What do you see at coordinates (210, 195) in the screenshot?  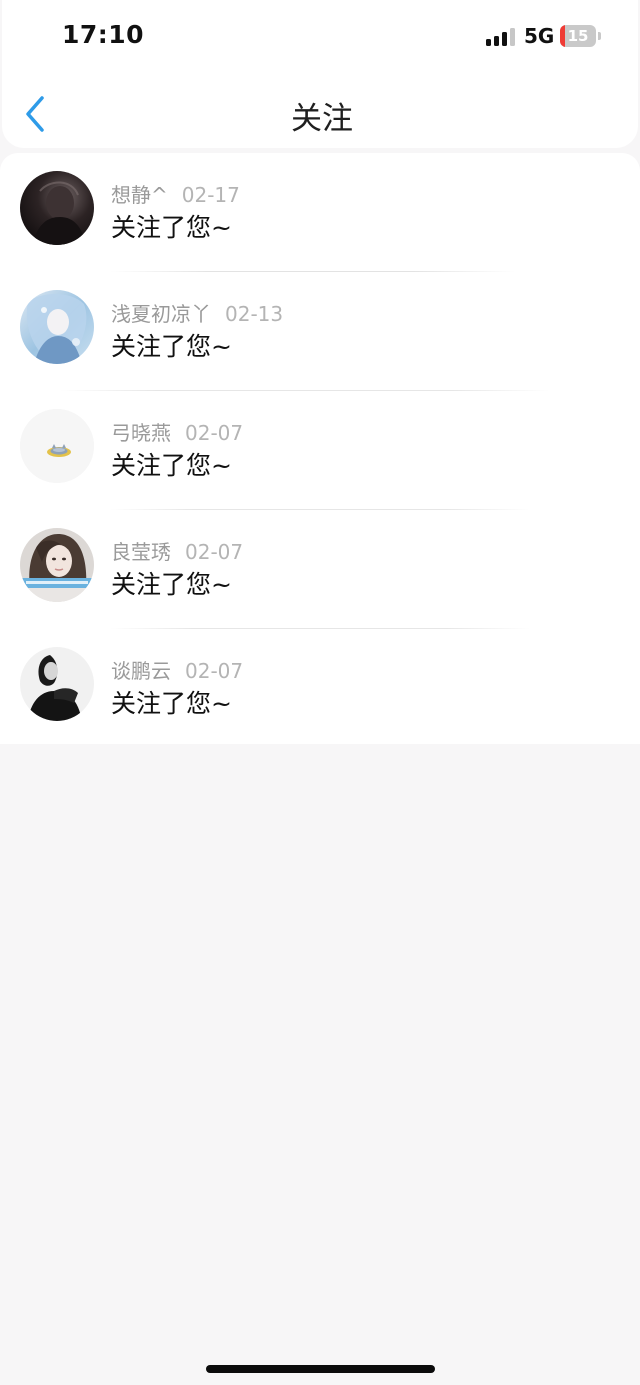 I see `notification-date: 02-17` at bounding box center [210, 195].